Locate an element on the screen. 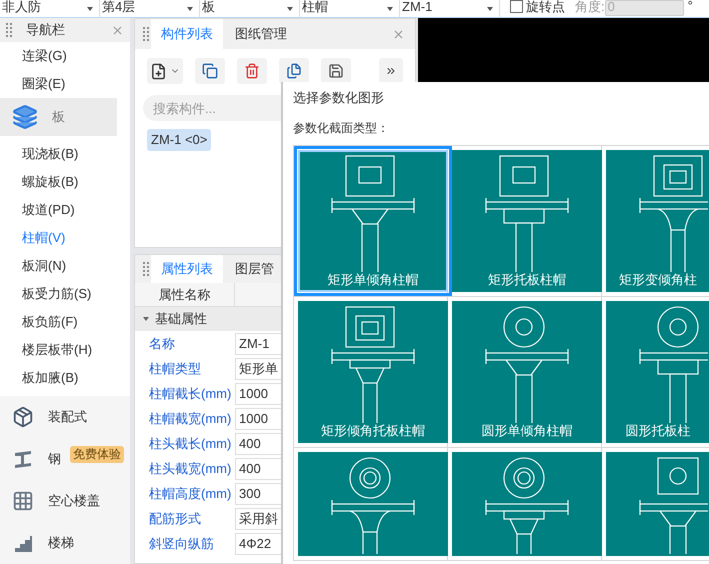 The image size is (709, 564). grid-slab-icon is located at coordinates (23, 501).